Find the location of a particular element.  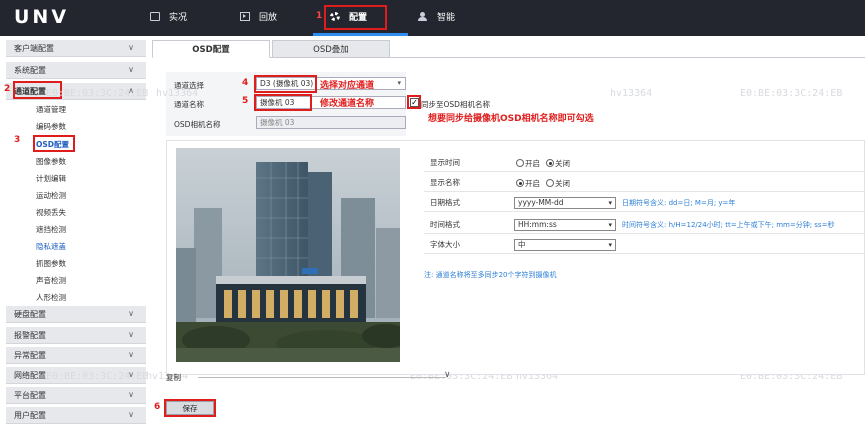

annotation-select-channel: 选择对应通道 is located at coordinates (347, 86).